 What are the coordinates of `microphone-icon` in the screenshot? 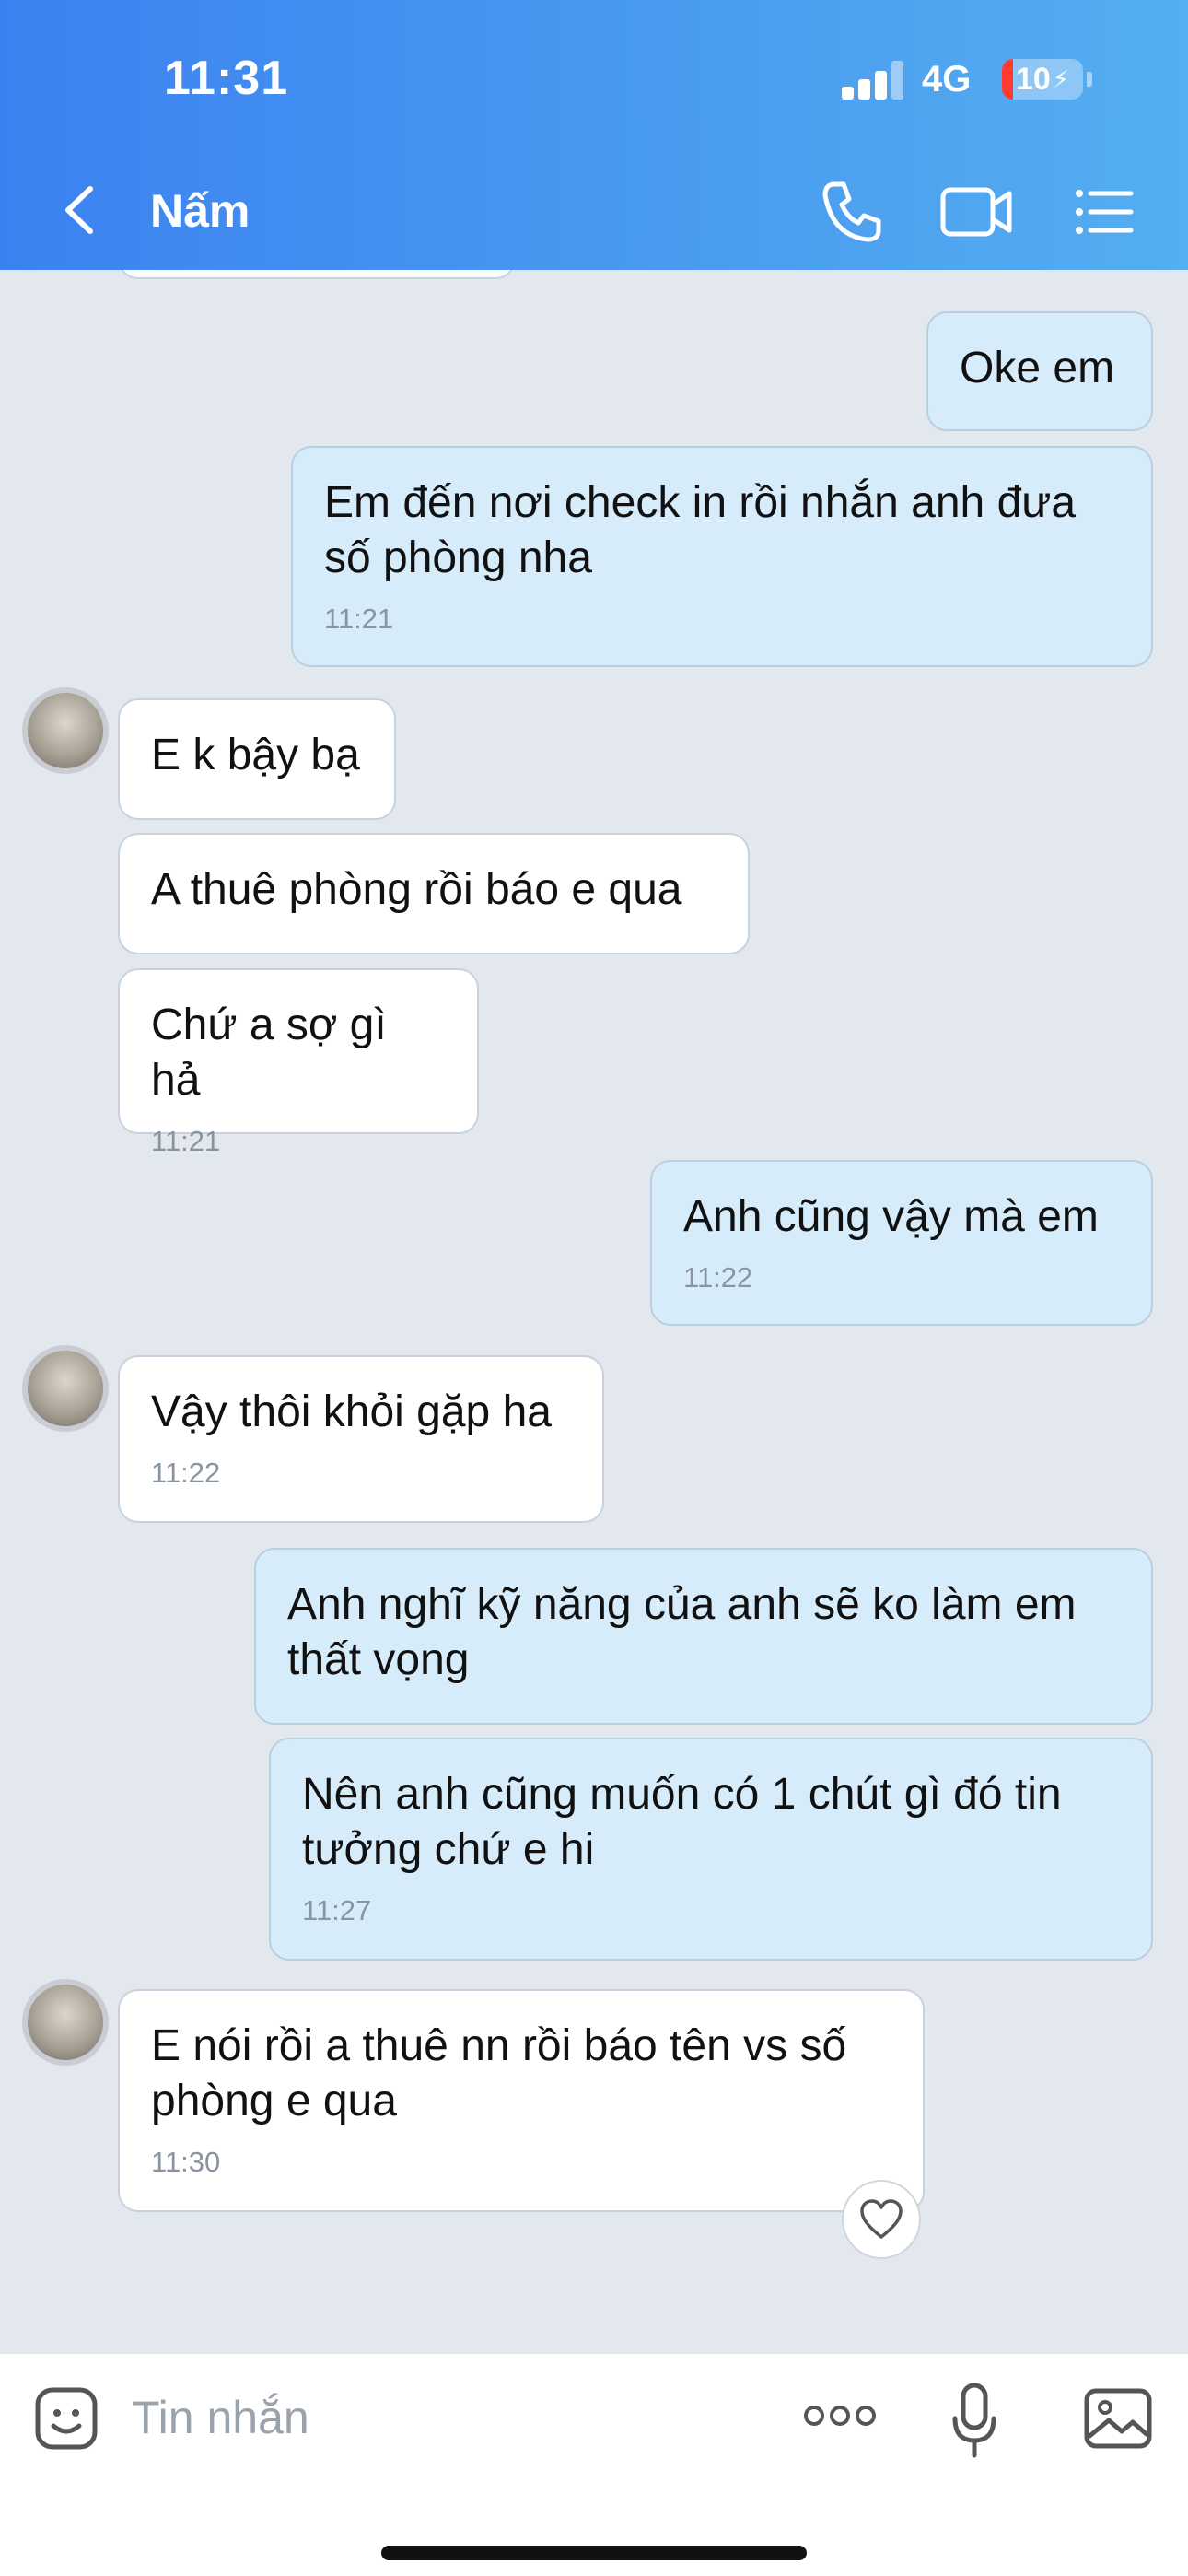 It's located at (974, 2420).